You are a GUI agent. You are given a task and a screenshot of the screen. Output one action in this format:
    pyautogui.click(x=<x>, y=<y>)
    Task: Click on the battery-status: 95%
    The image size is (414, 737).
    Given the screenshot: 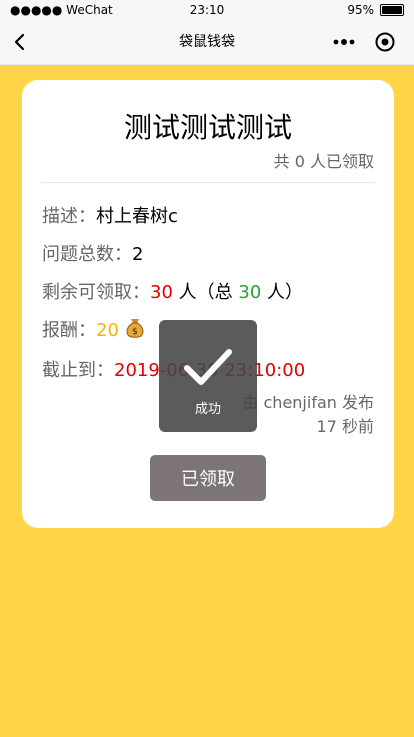 What is the action you would take?
    pyautogui.click(x=375, y=10)
    